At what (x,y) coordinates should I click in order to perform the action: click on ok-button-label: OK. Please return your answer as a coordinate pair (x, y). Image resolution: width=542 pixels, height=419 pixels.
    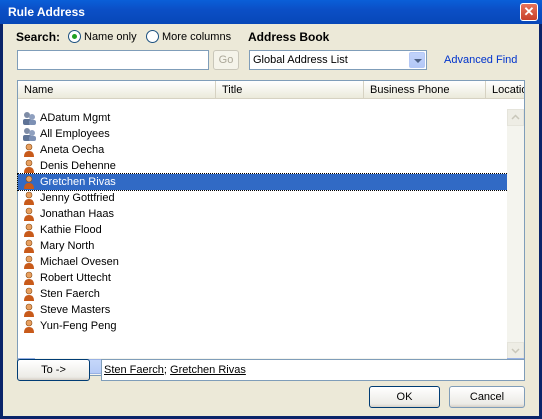
    Looking at the image, I should click on (404, 397).